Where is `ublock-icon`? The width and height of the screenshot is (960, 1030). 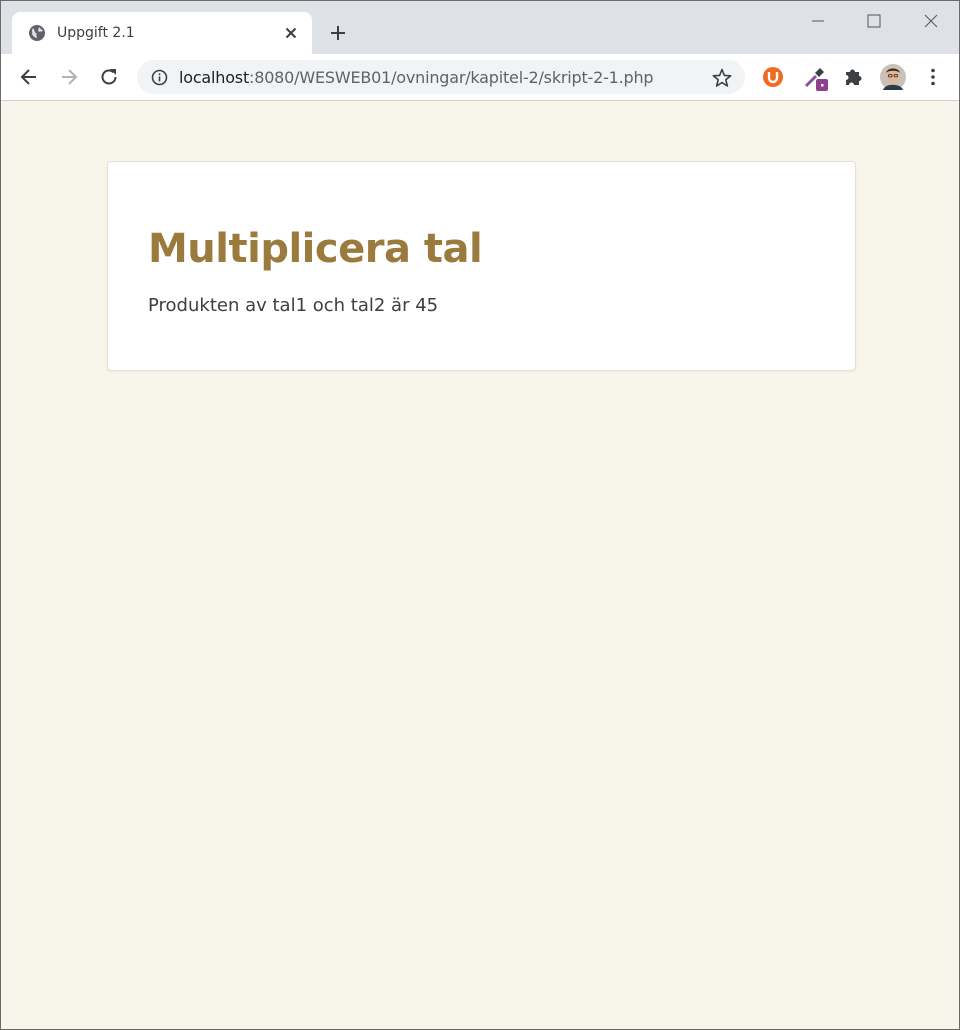 ublock-icon is located at coordinates (773, 77).